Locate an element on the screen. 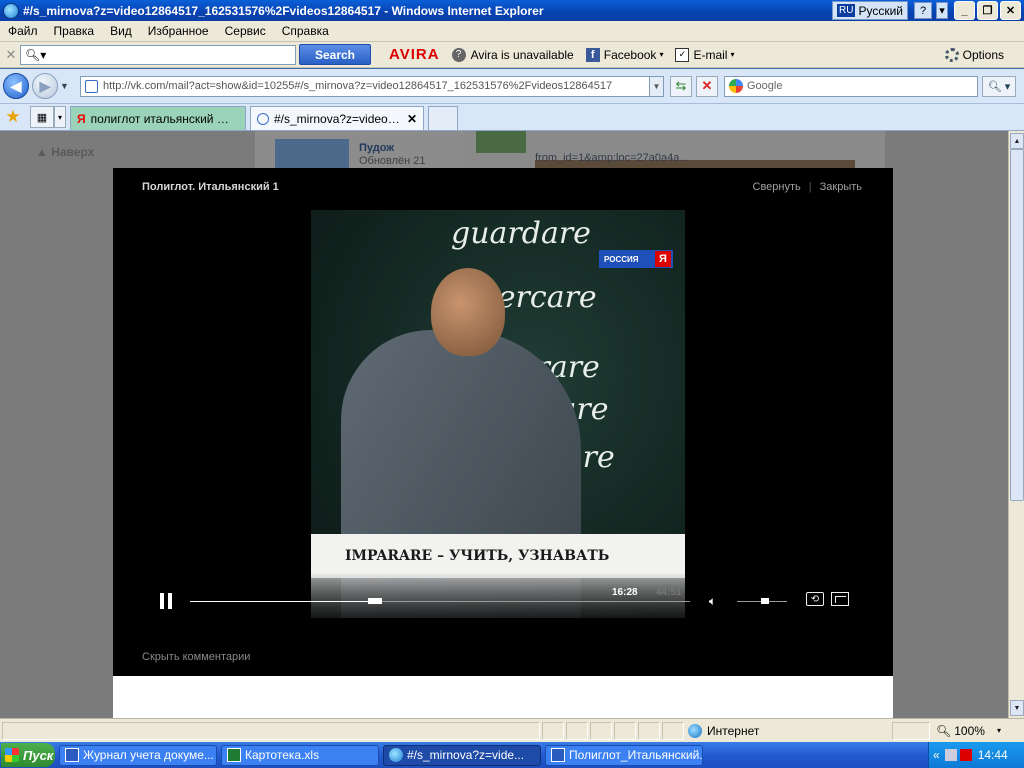  google-search-placeholder: Google is located at coordinates (765, 86).